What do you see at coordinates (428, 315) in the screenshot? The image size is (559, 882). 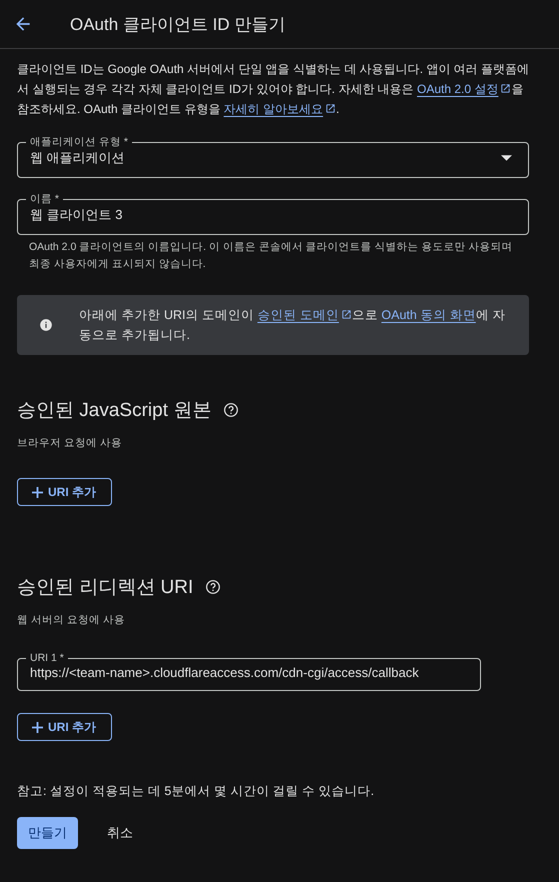 I see `consent-screen-link: OAuth 동의 화면` at bounding box center [428, 315].